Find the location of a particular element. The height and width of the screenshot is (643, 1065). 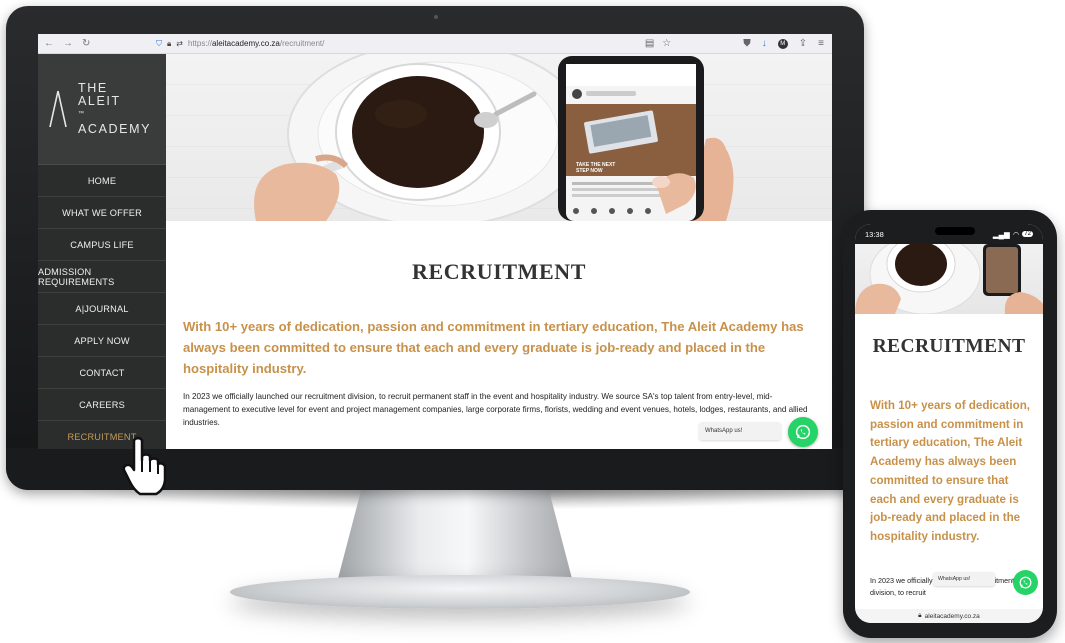

url-domain: aleitacademy.co.za is located at coordinates (245, 43).